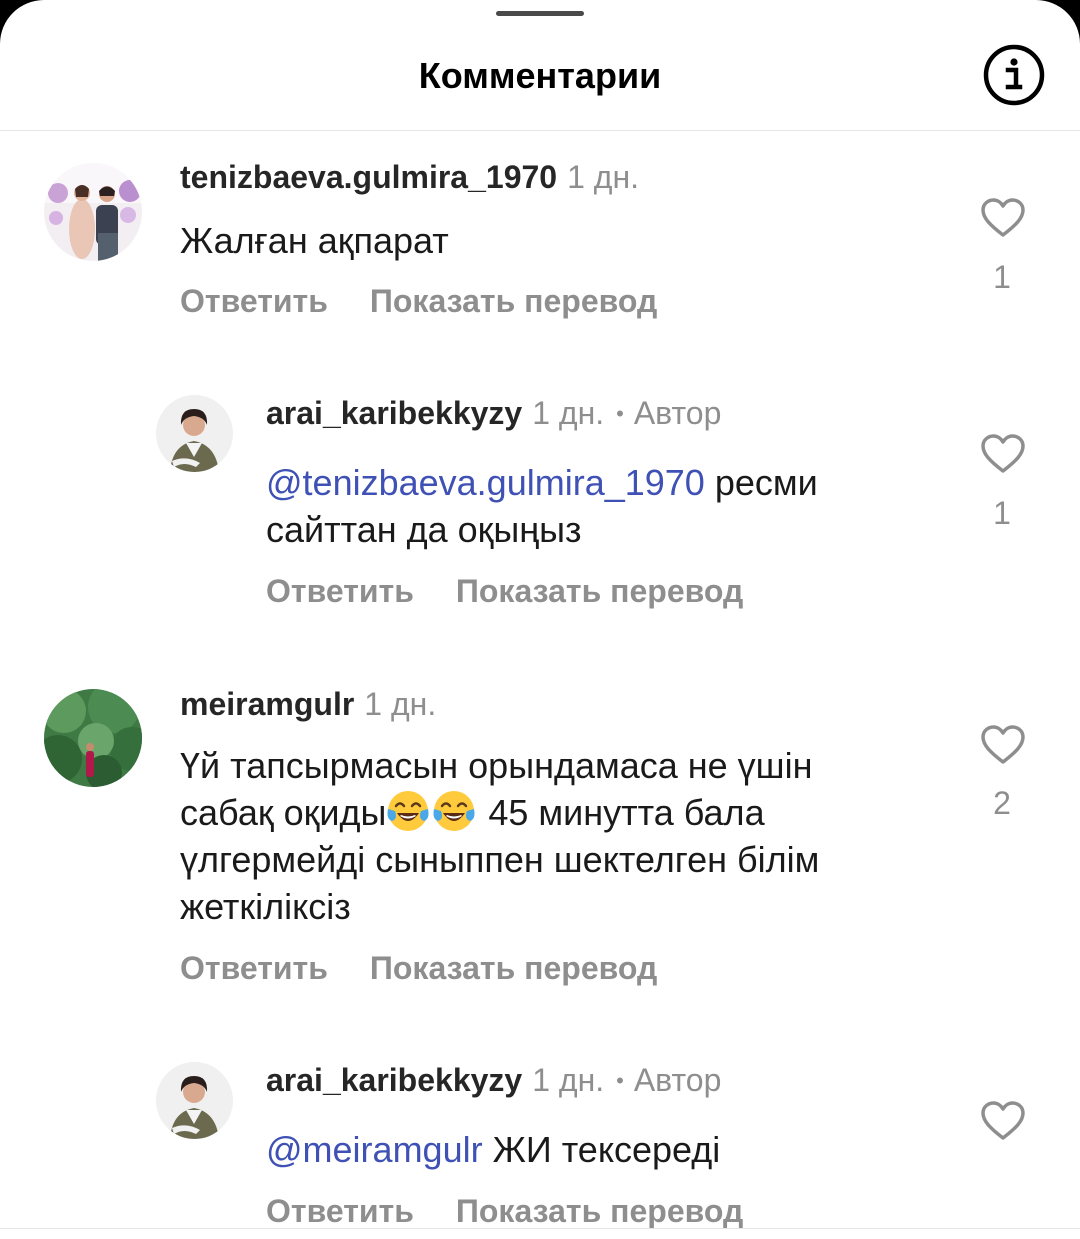  What do you see at coordinates (761, 482) in the screenshot?
I see `comment-text-line: ресми` at bounding box center [761, 482].